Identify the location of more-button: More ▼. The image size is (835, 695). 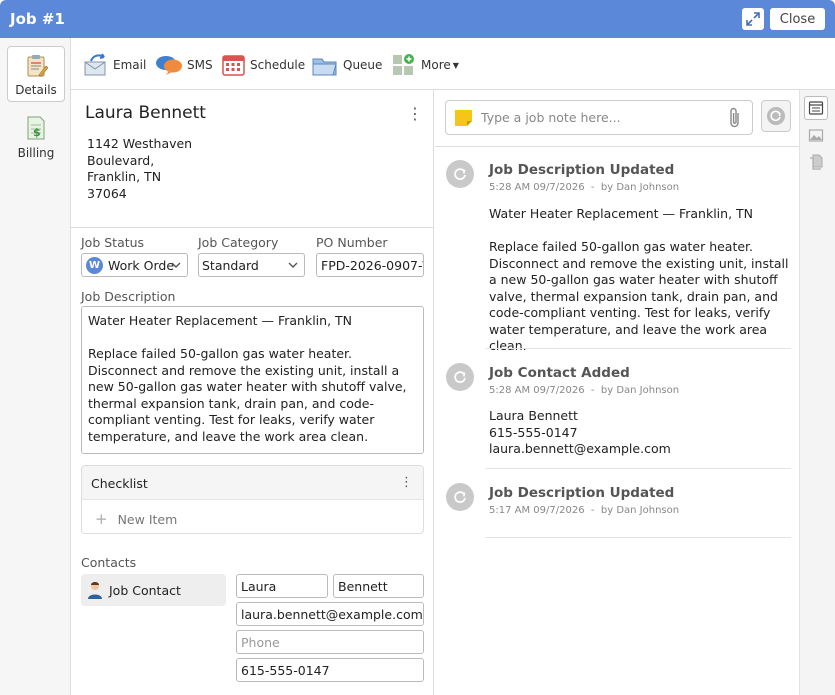
(425, 65).